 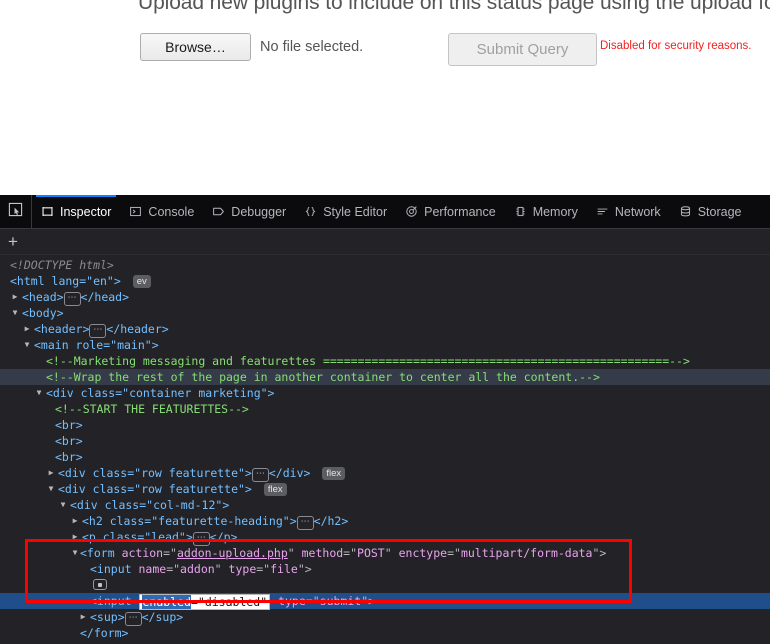 What do you see at coordinates (284, 569) in the screenshot?
I see `input-file-attr-type-value: file` at bounding box center [284, 569].